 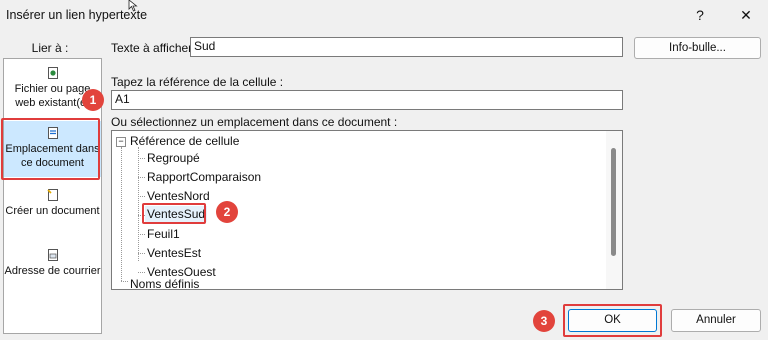 I want to click on tree-item-feuil1: Feuil1, so click(x=163, y=234).